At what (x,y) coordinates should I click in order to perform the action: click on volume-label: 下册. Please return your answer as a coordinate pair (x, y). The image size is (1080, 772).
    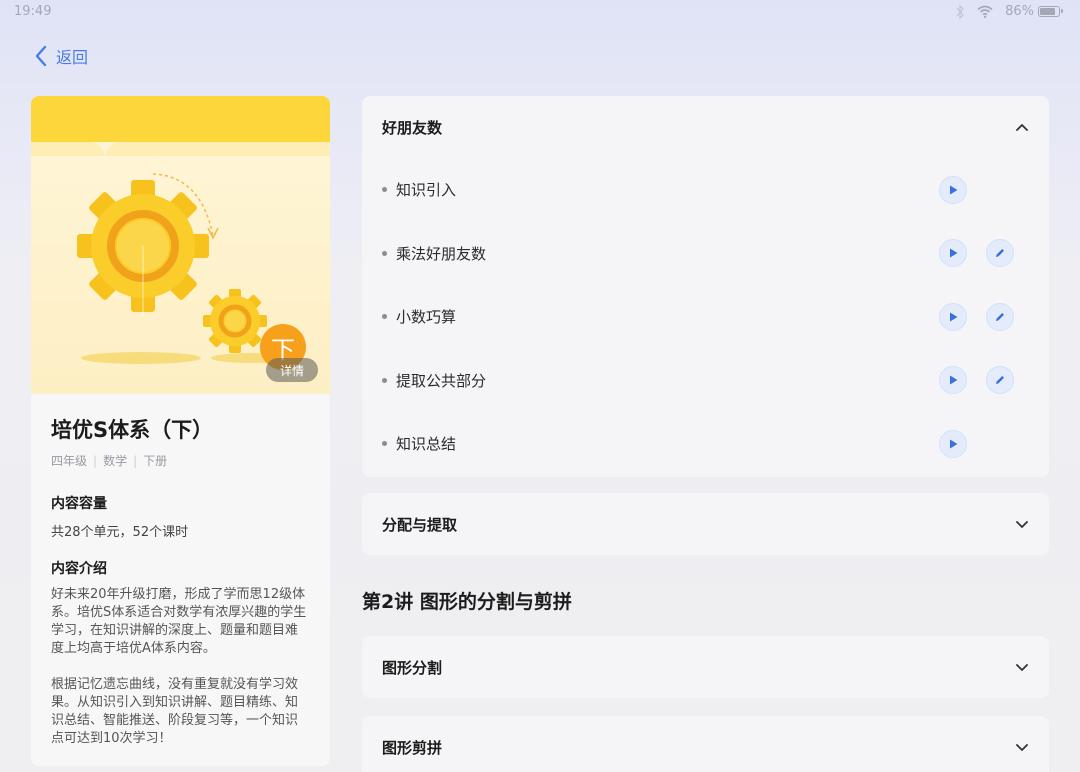
    Looking at the image, I should click on (155, 461).